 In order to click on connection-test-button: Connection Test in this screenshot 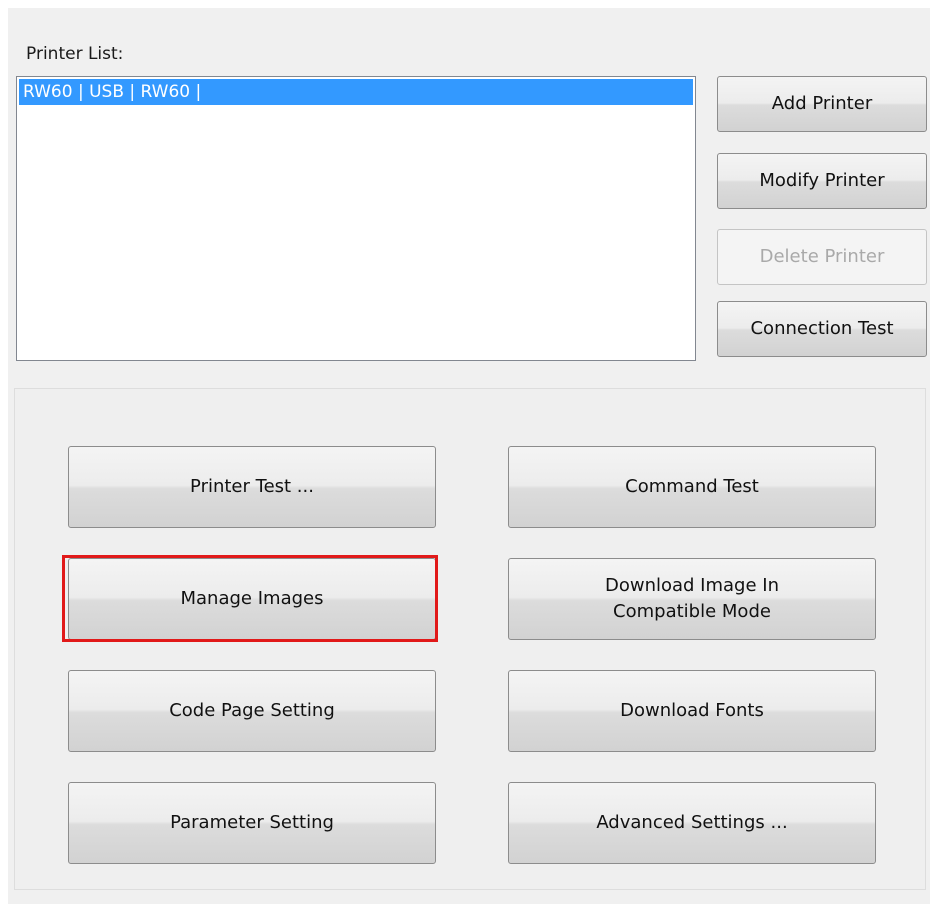, I will do `click(822, 329)`.